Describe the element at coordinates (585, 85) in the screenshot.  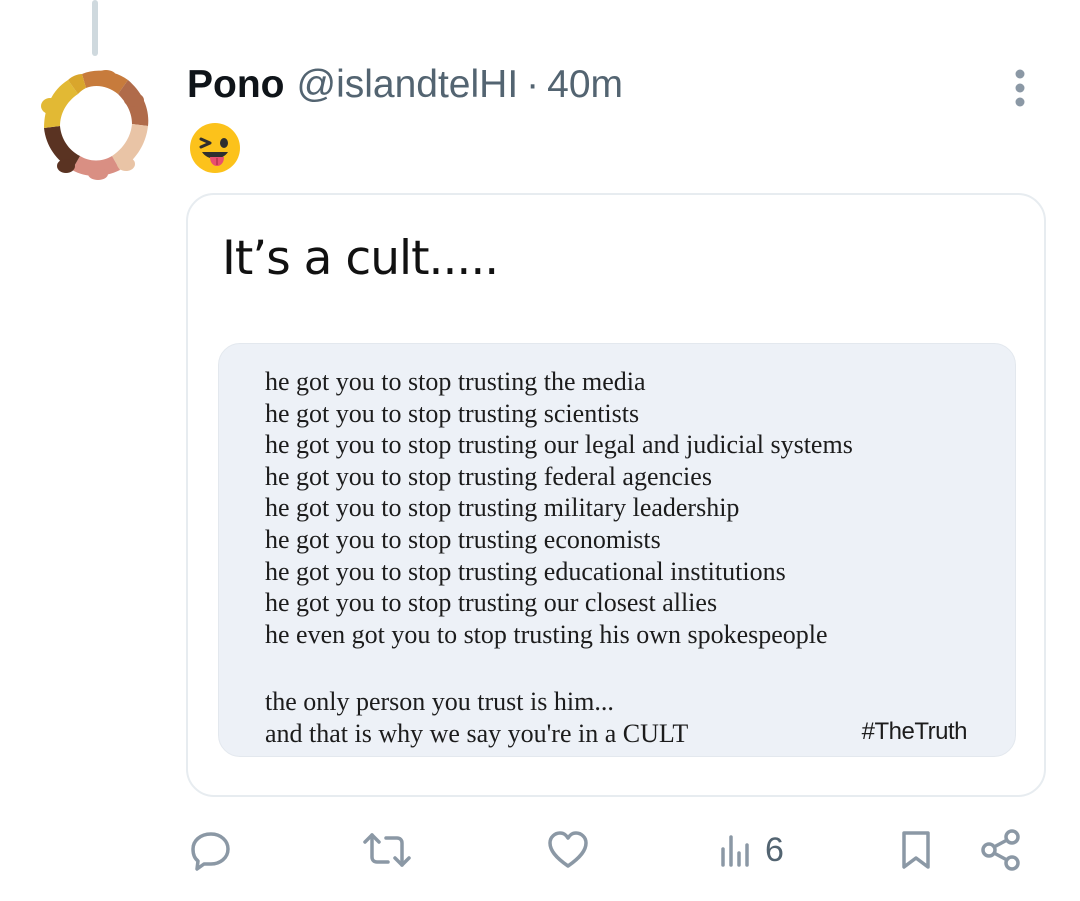
I see `timestamp: 40m` at that location.